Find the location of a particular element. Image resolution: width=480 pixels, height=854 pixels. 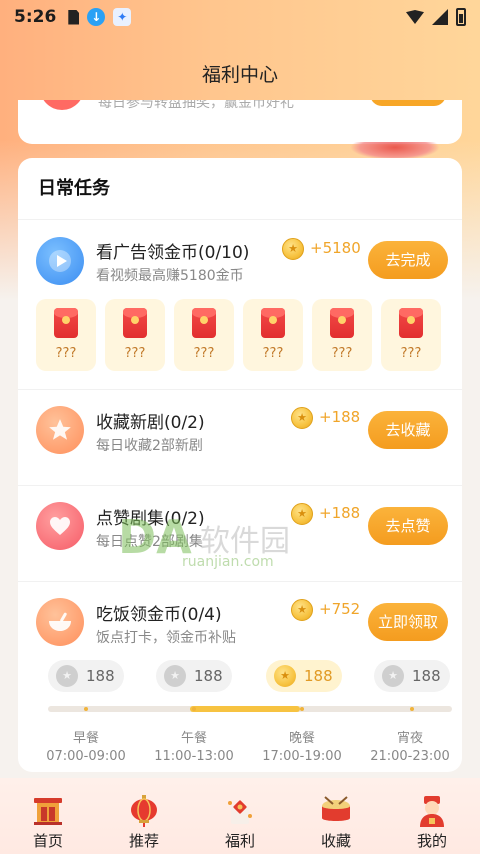

bottom-nav: 首页 推荐 福利 收藏 我的 is located at coordinates (240, 816).